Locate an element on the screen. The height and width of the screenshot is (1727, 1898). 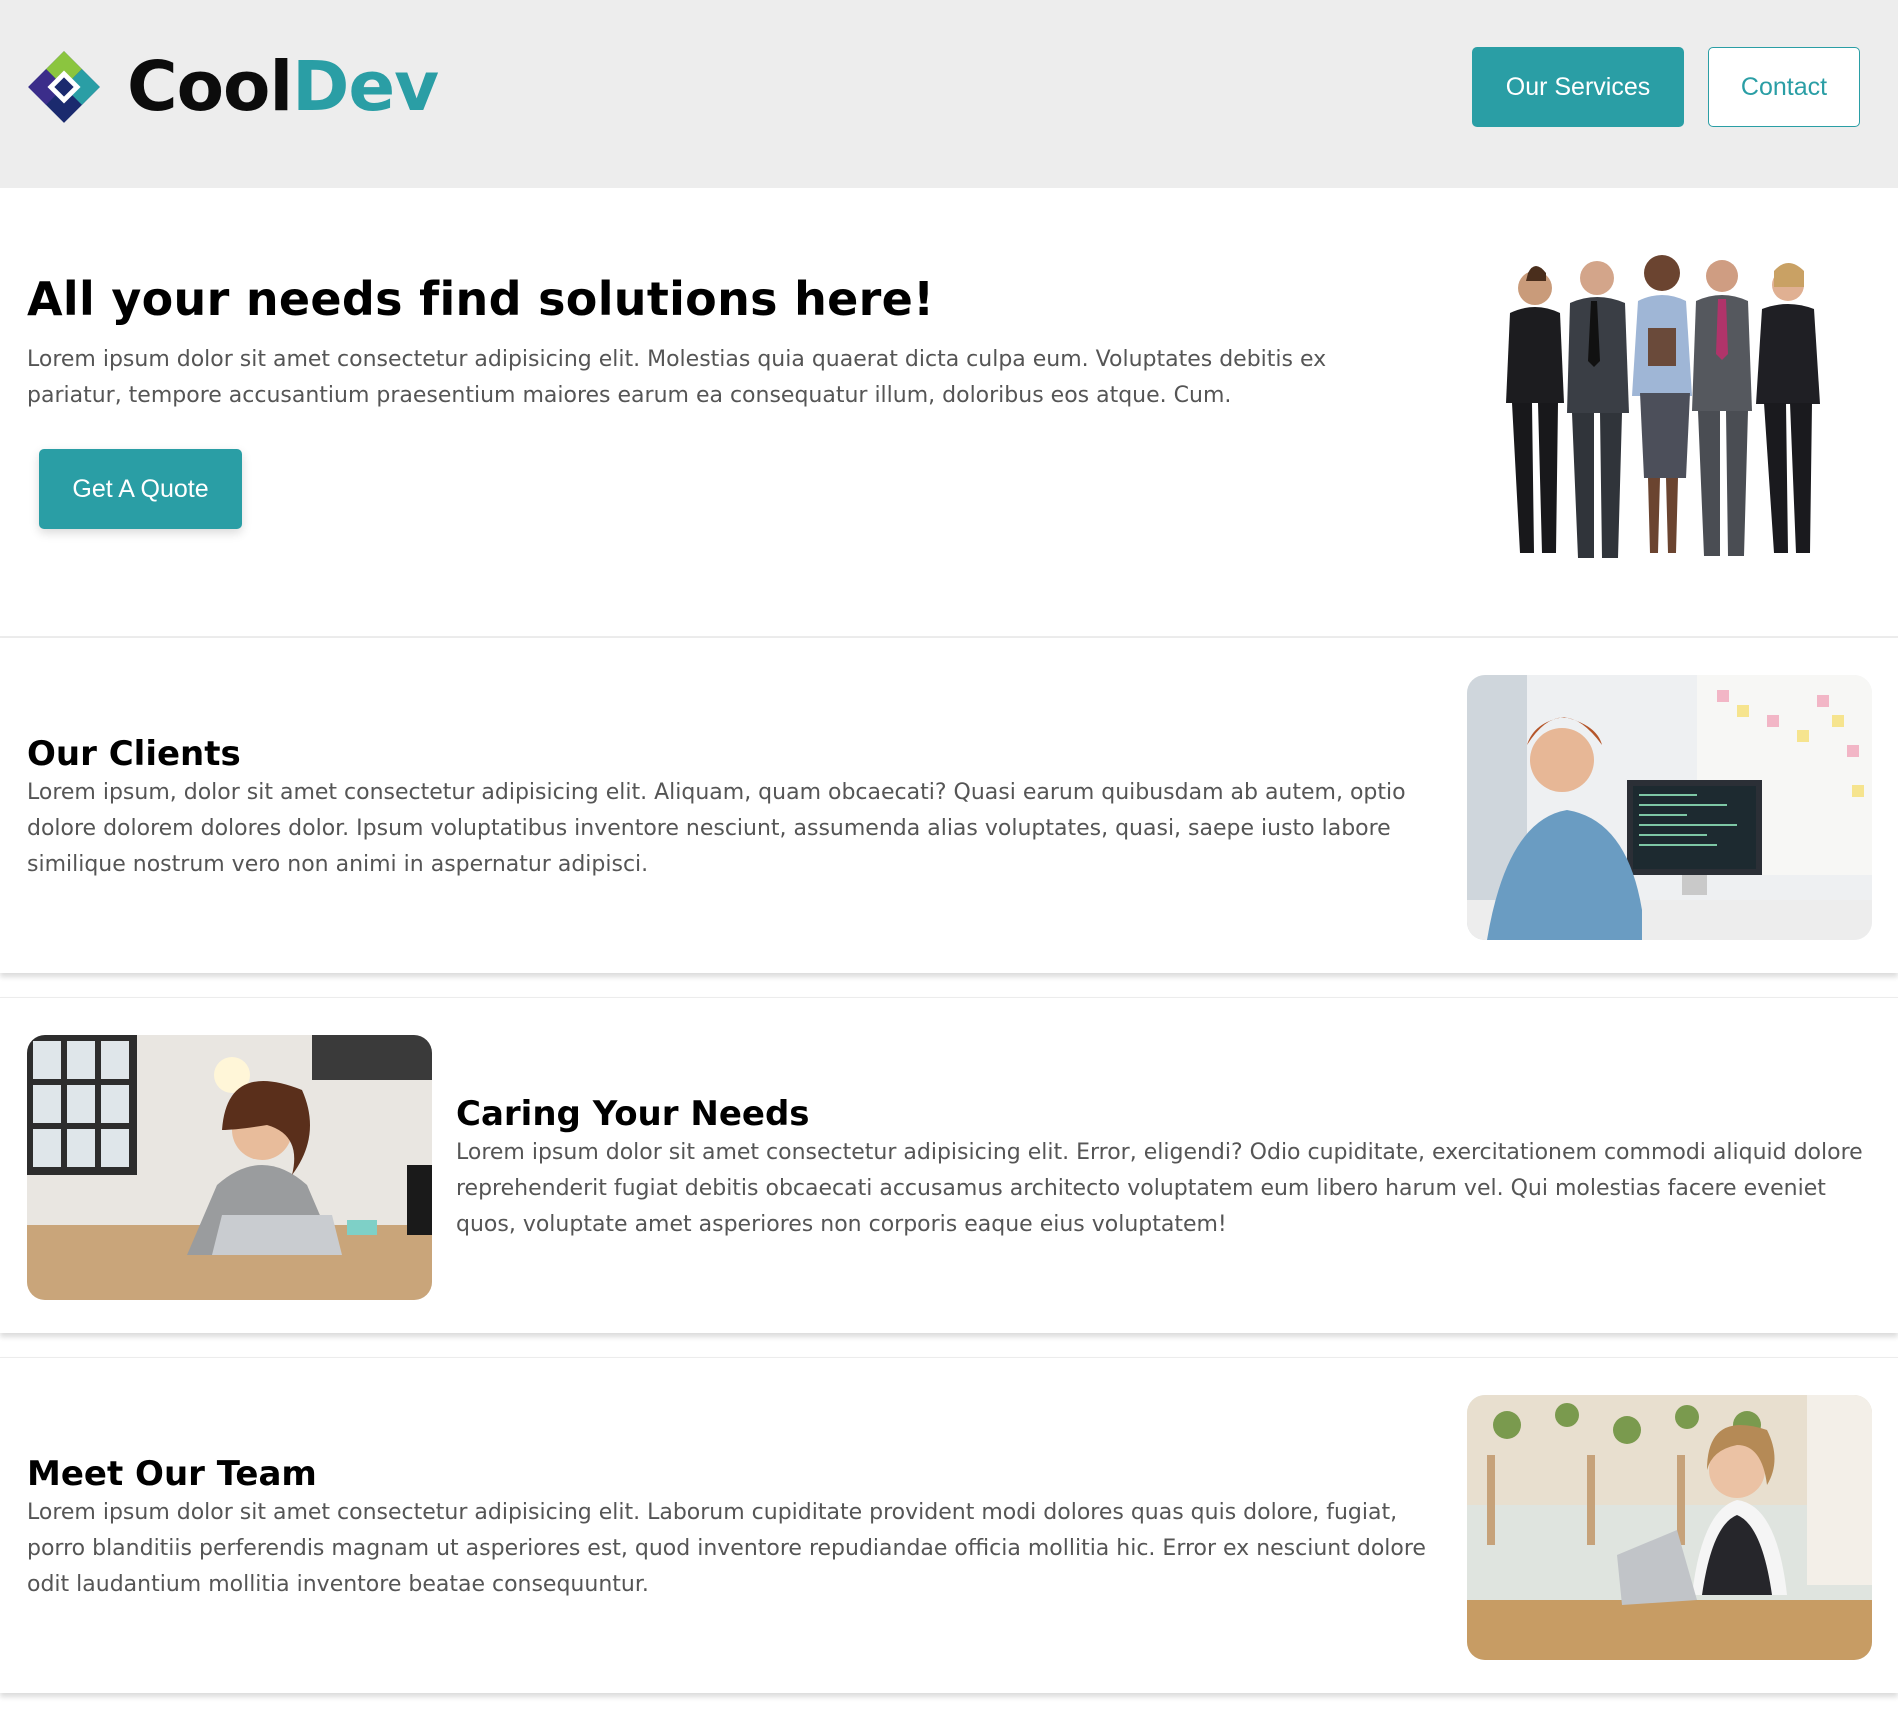
logo-icon is located at coordinates (64, 87).